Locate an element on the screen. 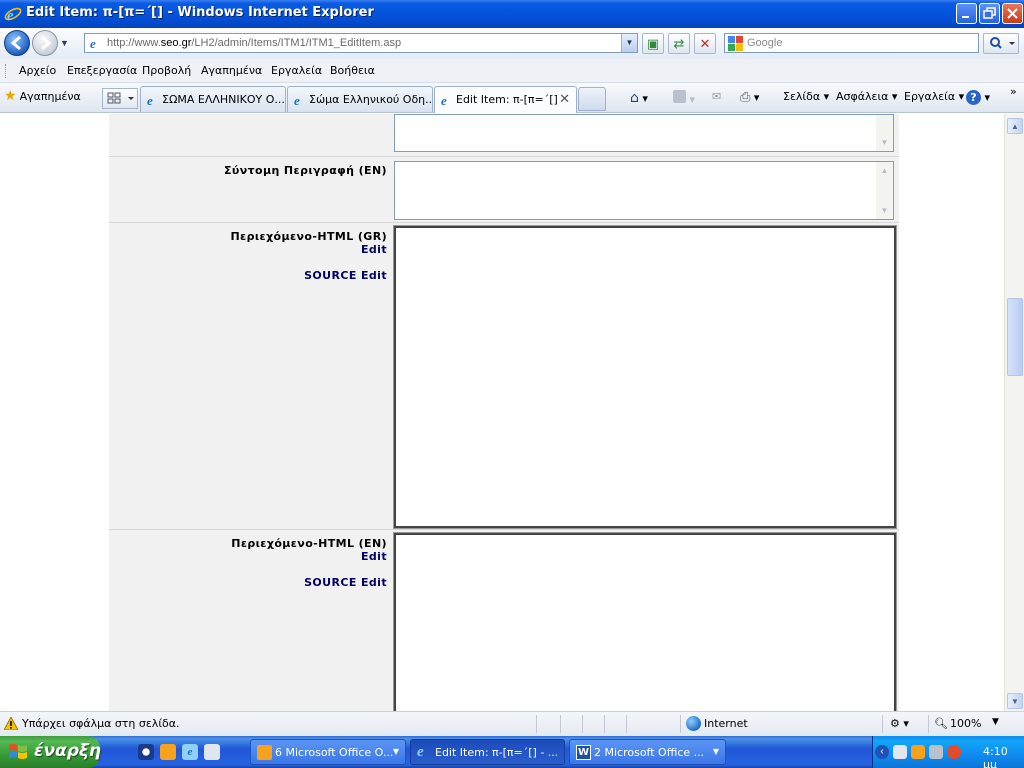  outlook-tray-icon is located at coordinates (918, 752).